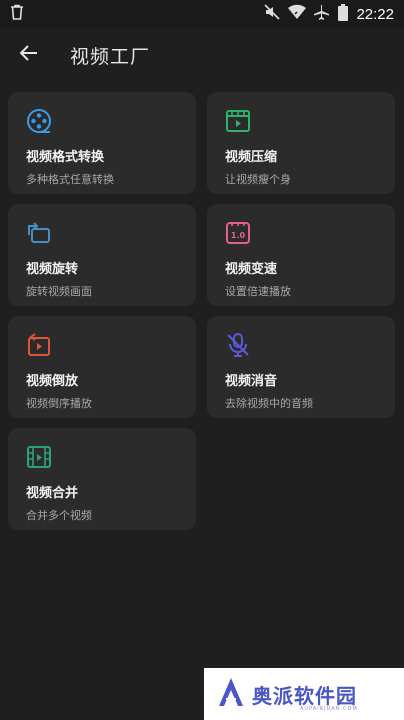 Image resolution: width=404 pixels, height=720 pixels. I want to click on speed-icon: 1.0, so click(302, 233).